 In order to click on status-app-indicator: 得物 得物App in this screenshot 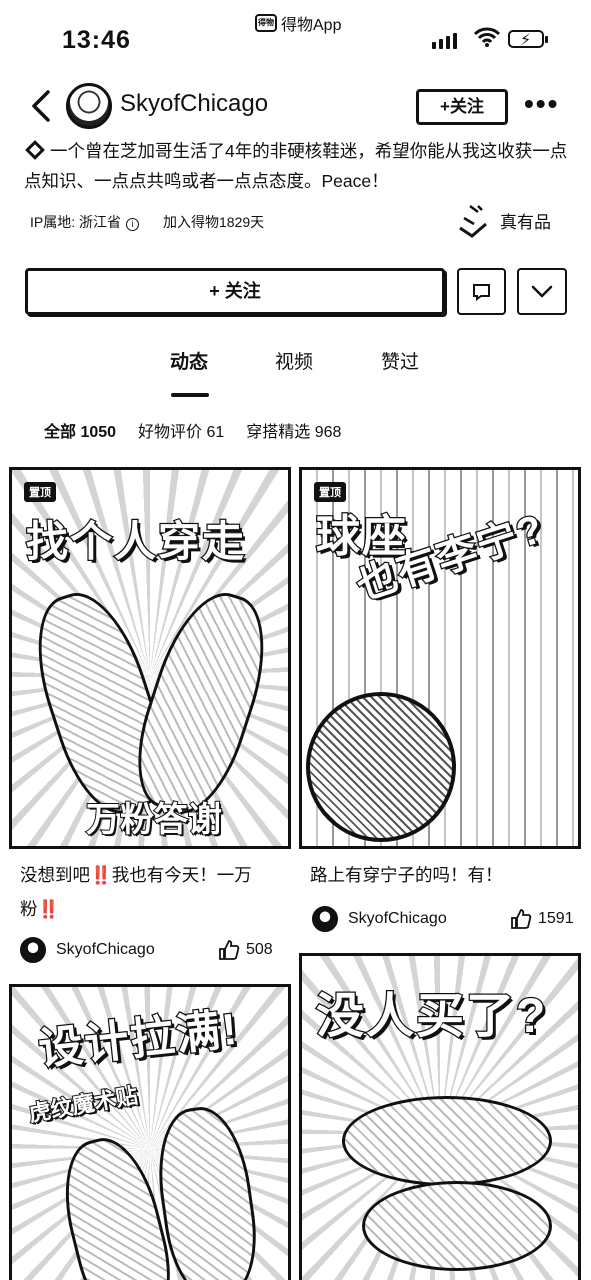, I will do `click(298, 23)`.